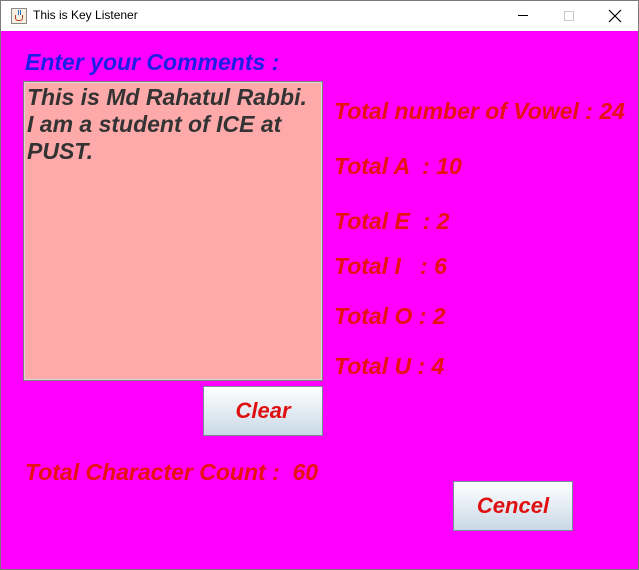 This screenshot has width=639, height=570. What do you see at coordinates (19, 16) in the screenshot?
I see `java-cup-icon` at bounding box center [19, 16].